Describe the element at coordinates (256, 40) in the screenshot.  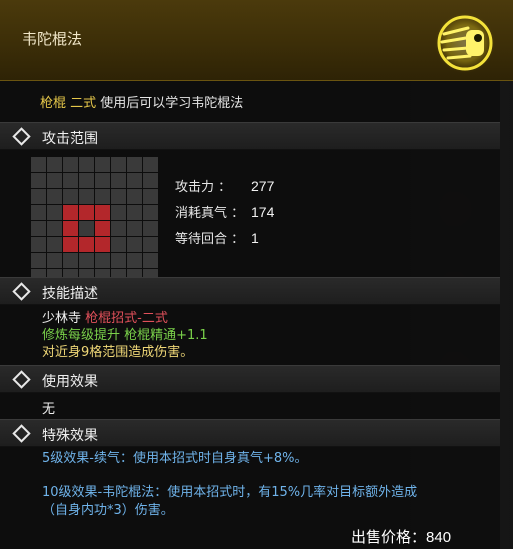
I see `tooltip-header: 韦陀棍法` at that location.